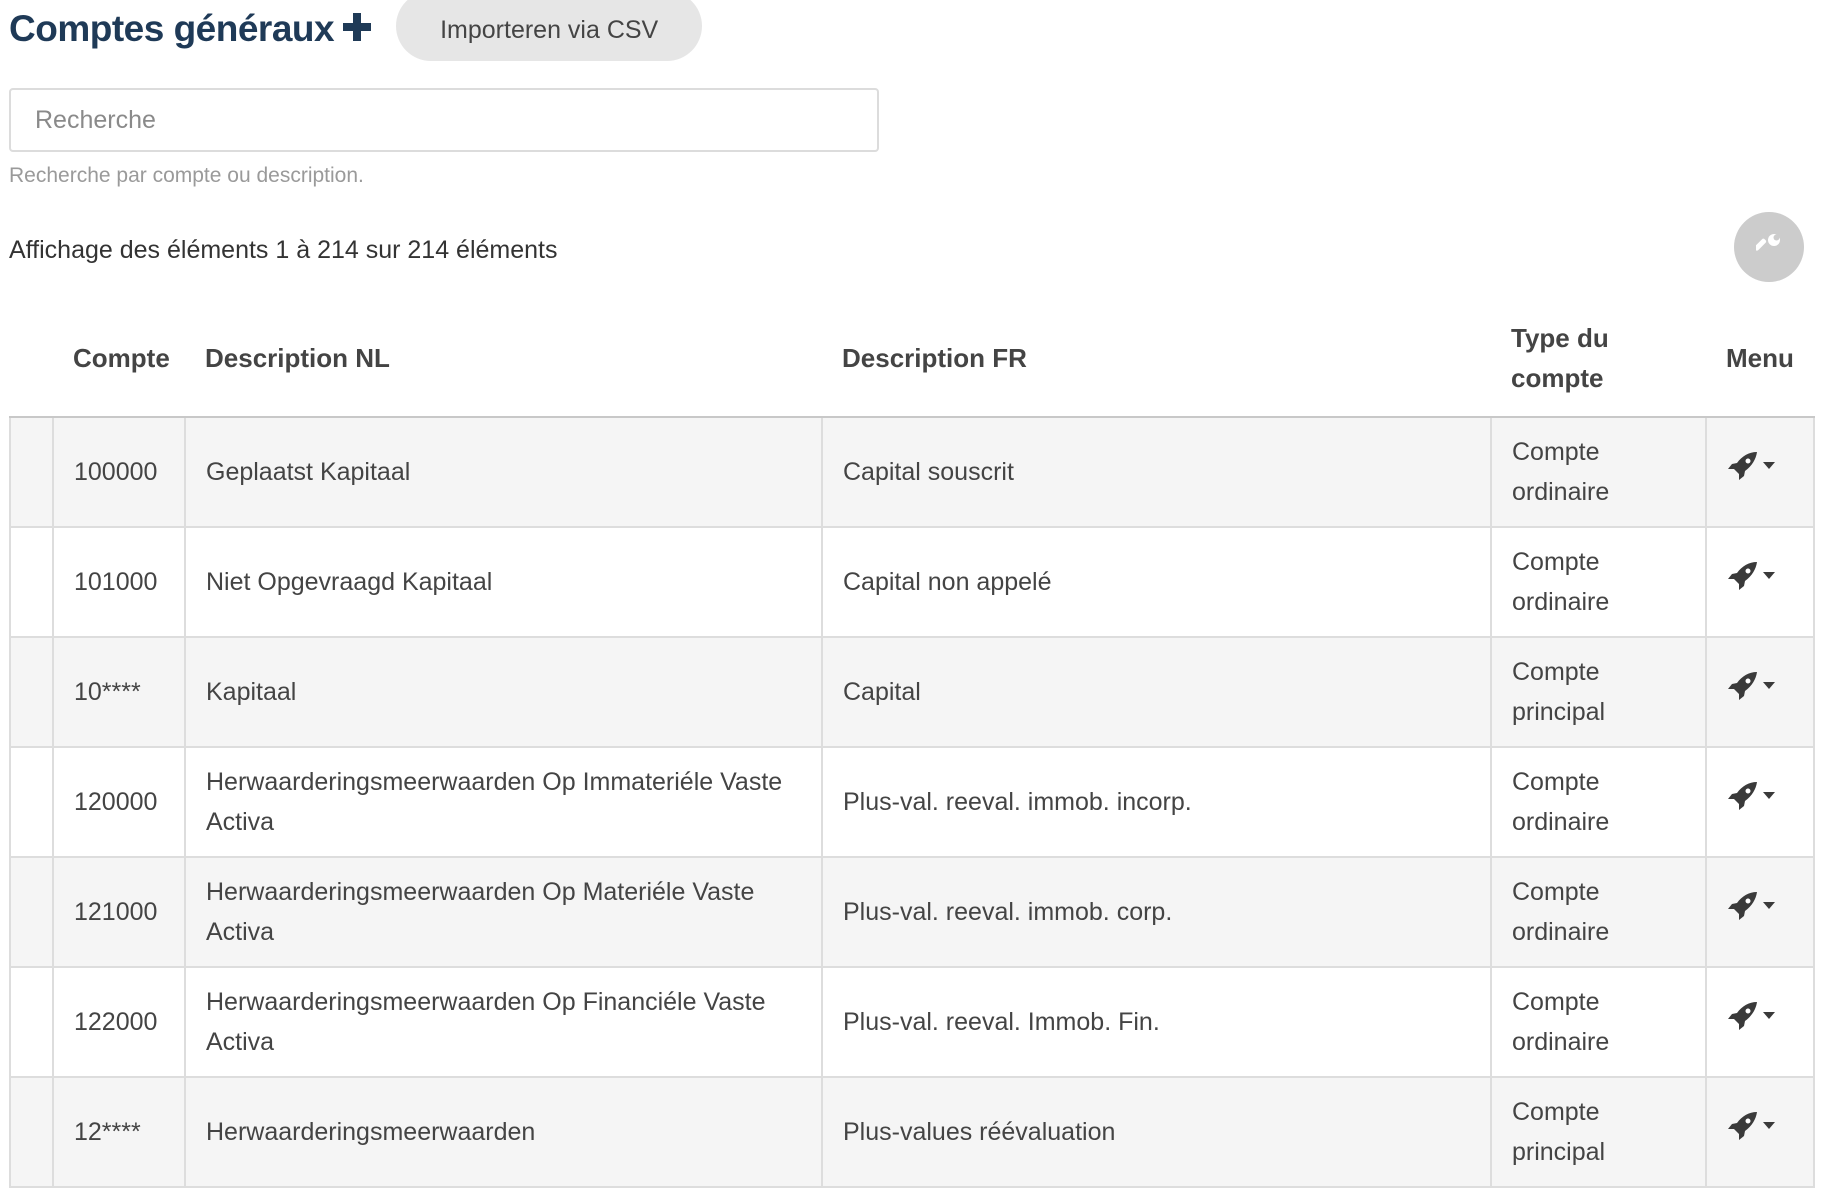  I want to click on search-help-text: Recherche par compte ou description., so click(186, 175).